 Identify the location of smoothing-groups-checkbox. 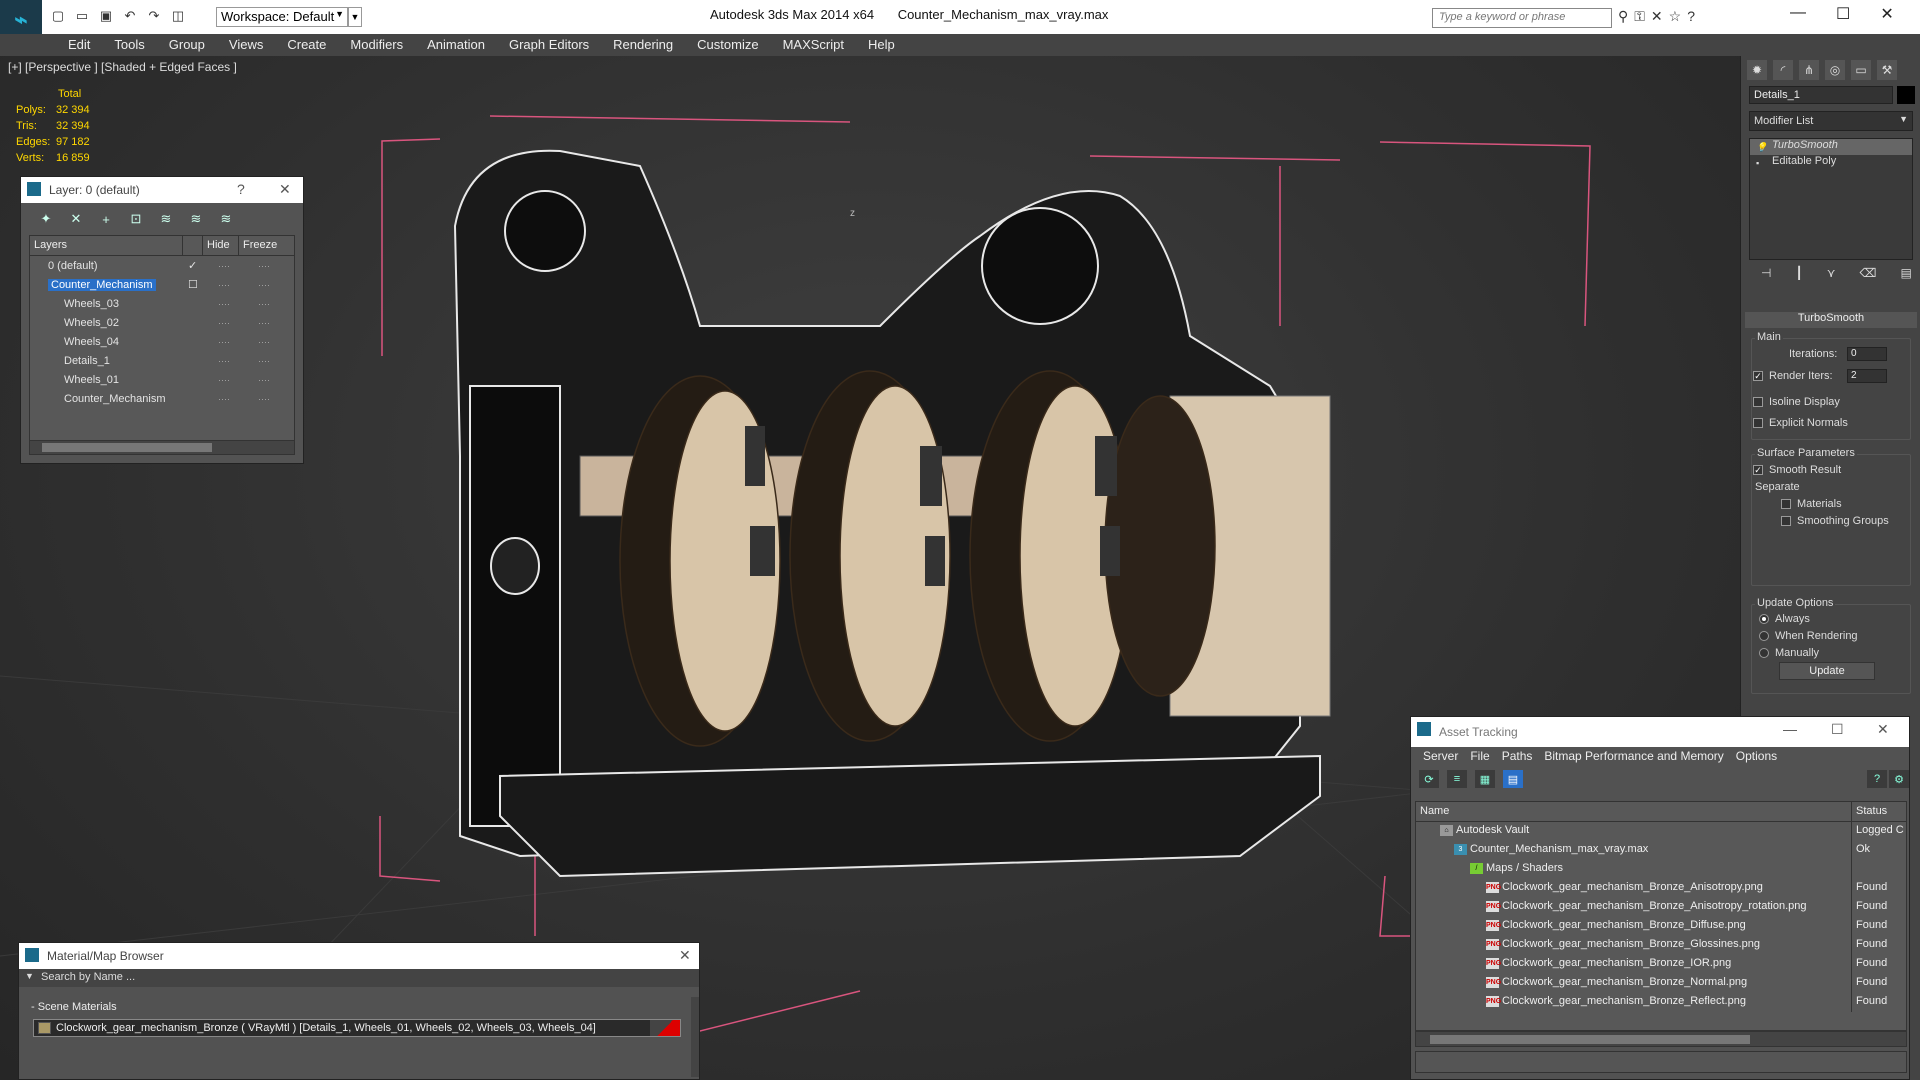
(1786, 521).